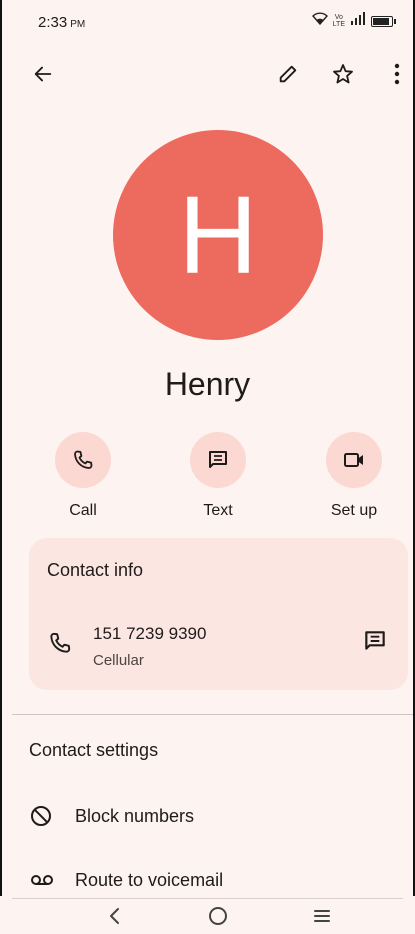 This screenshot has height=934, width=415. Describe the element at coordinates (78, 24) in the screenshot. I see `status-time-period: PM` at that location.